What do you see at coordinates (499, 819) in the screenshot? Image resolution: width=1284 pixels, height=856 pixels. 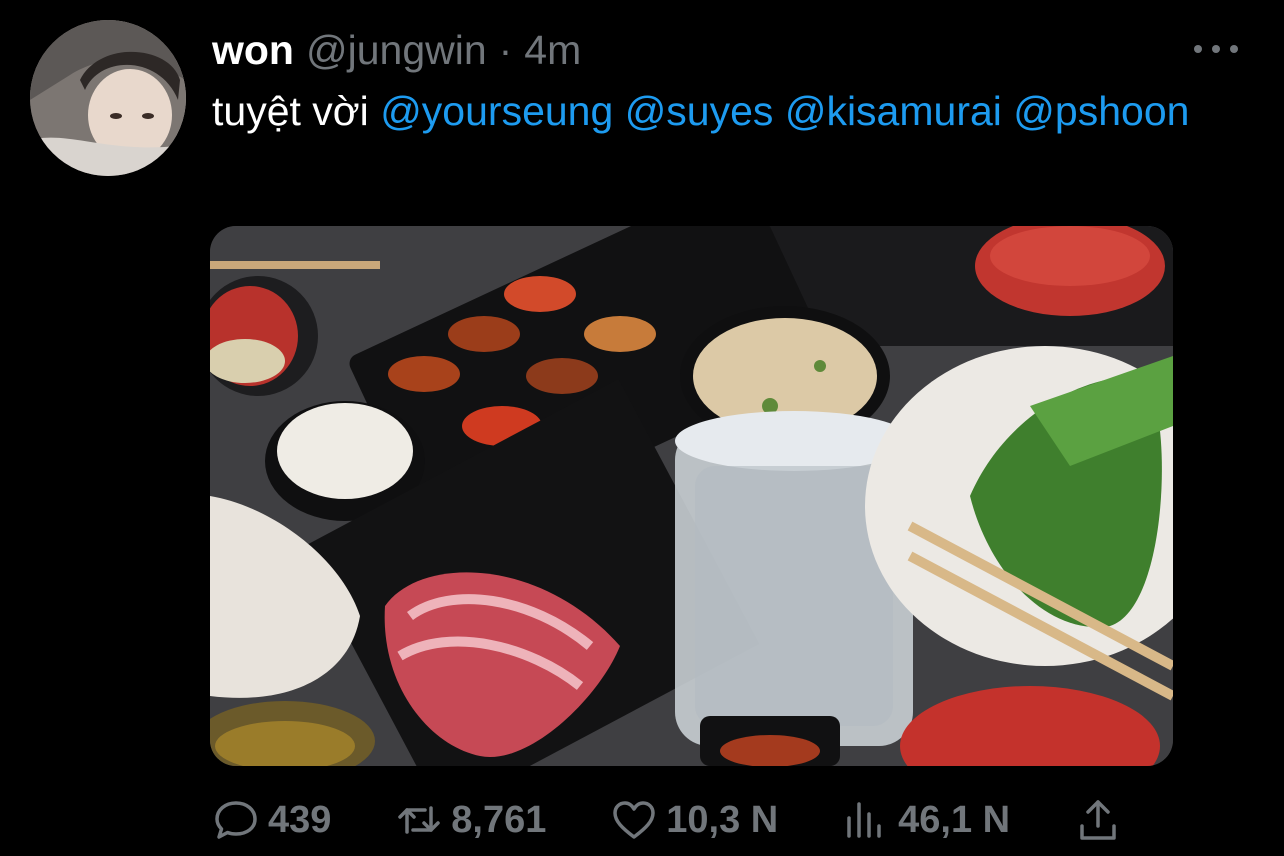 I see `retweet-count: 8,761` at bounding box center [499, 819].